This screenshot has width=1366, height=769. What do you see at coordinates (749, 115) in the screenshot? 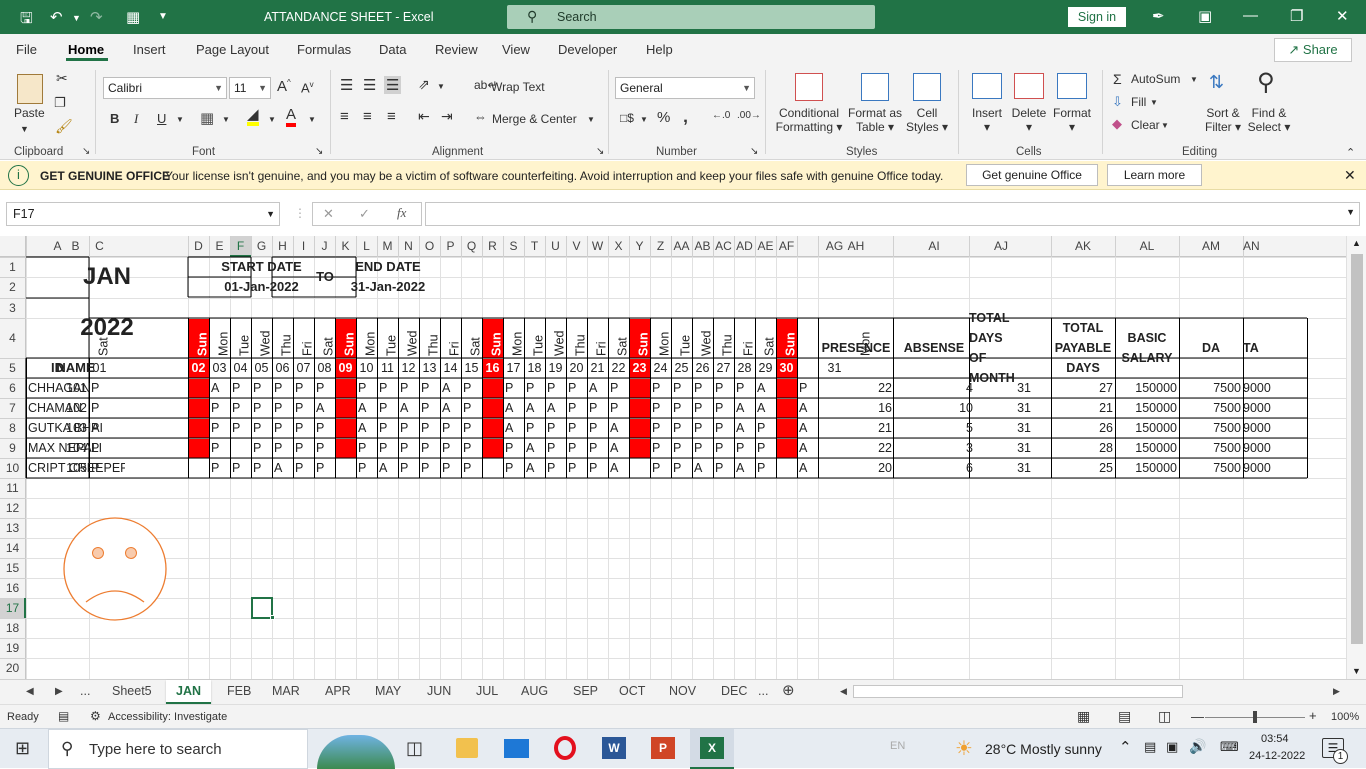
I see `decrease-decimal-icon: .00→` at bounding box center [749, 115].